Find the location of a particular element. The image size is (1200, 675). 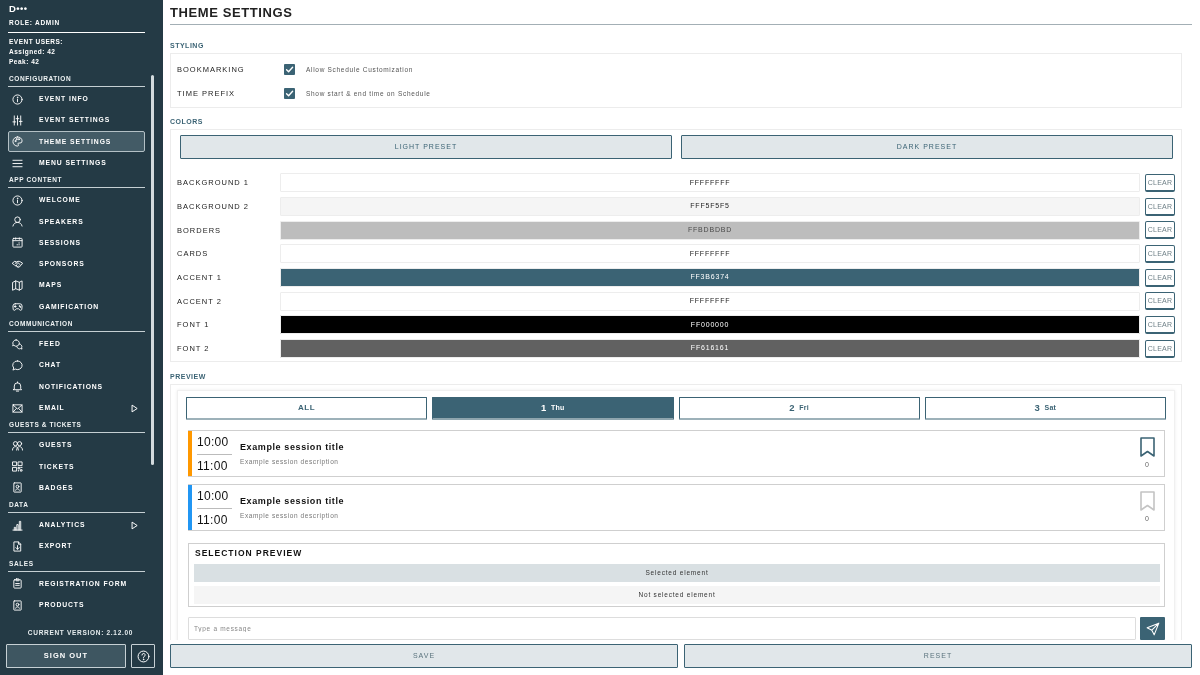

chat-bubbles-icon is located at coordinates (17, 344).